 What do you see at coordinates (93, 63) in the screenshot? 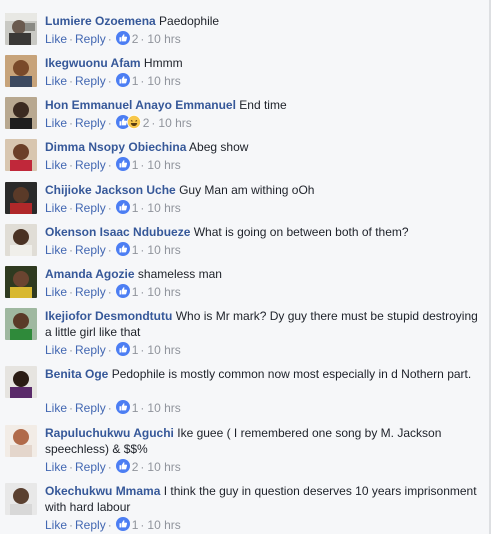
I see `comment-author: Ikegwuonu Afam` at bounding box center [93, 63].